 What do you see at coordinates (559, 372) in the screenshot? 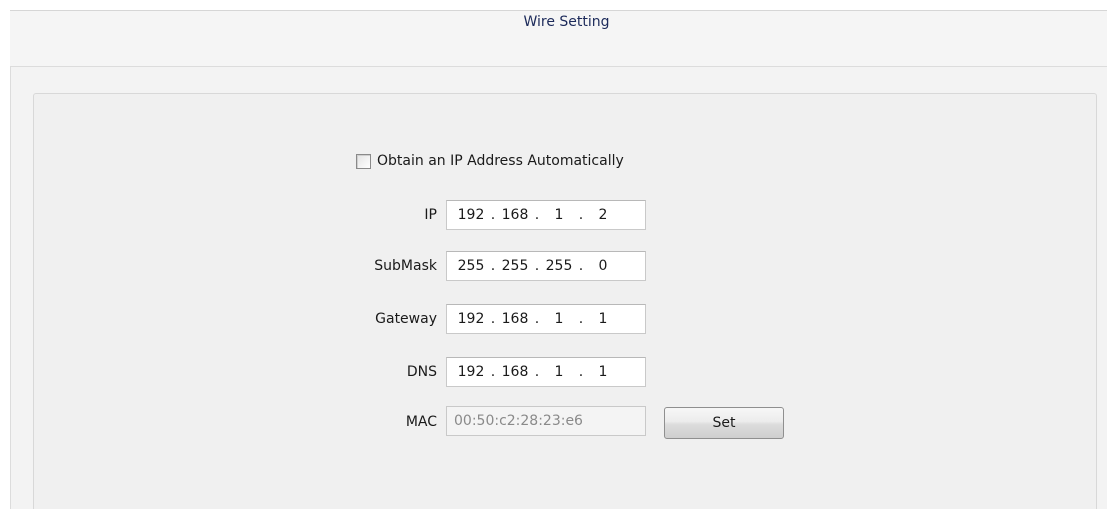
I see `dns-octet-3: 1` at bounding box center [559, 372].